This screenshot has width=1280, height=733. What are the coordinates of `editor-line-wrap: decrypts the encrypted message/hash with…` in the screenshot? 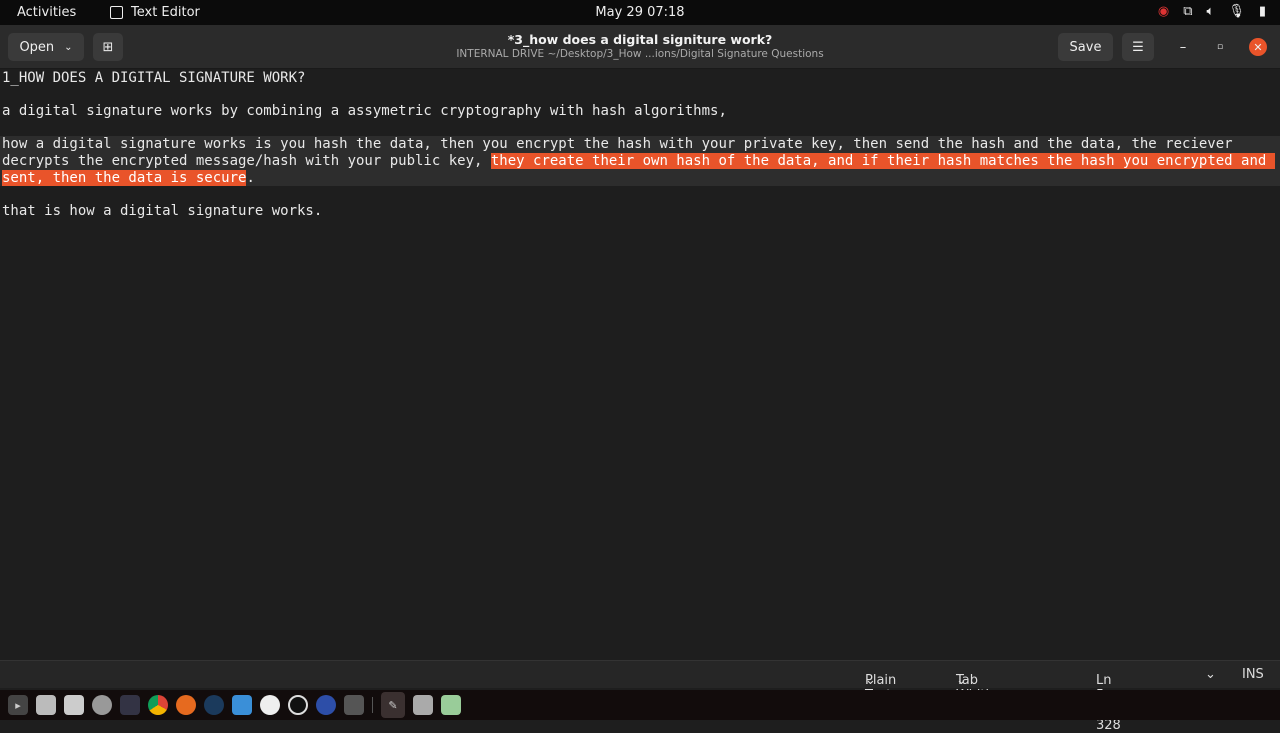 It's located at (640, 161).